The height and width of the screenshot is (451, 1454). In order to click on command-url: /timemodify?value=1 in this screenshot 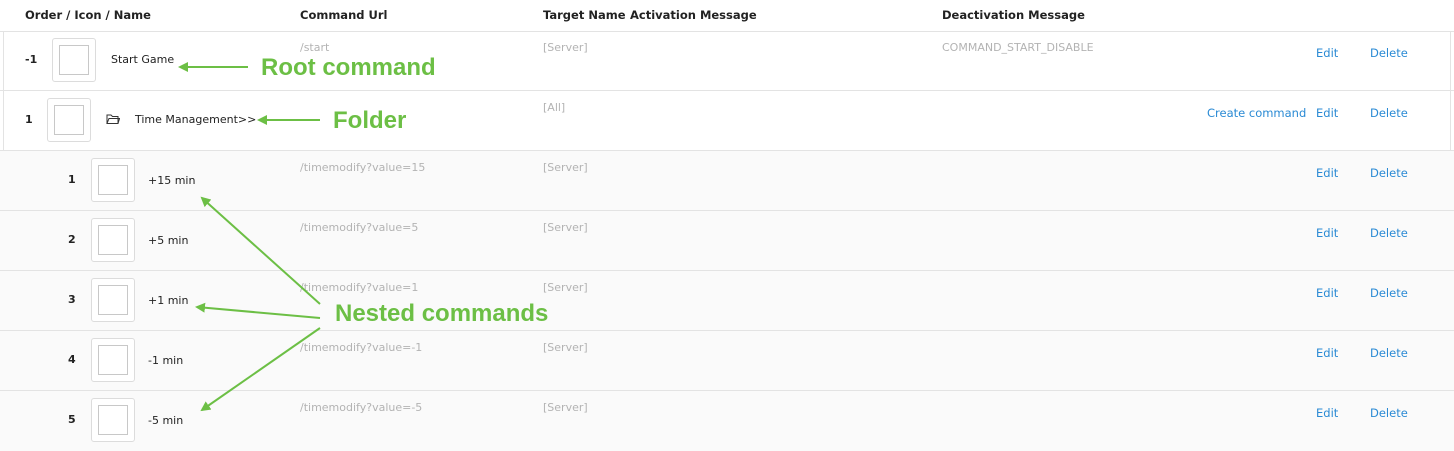, I will do `click(359, 287)`.